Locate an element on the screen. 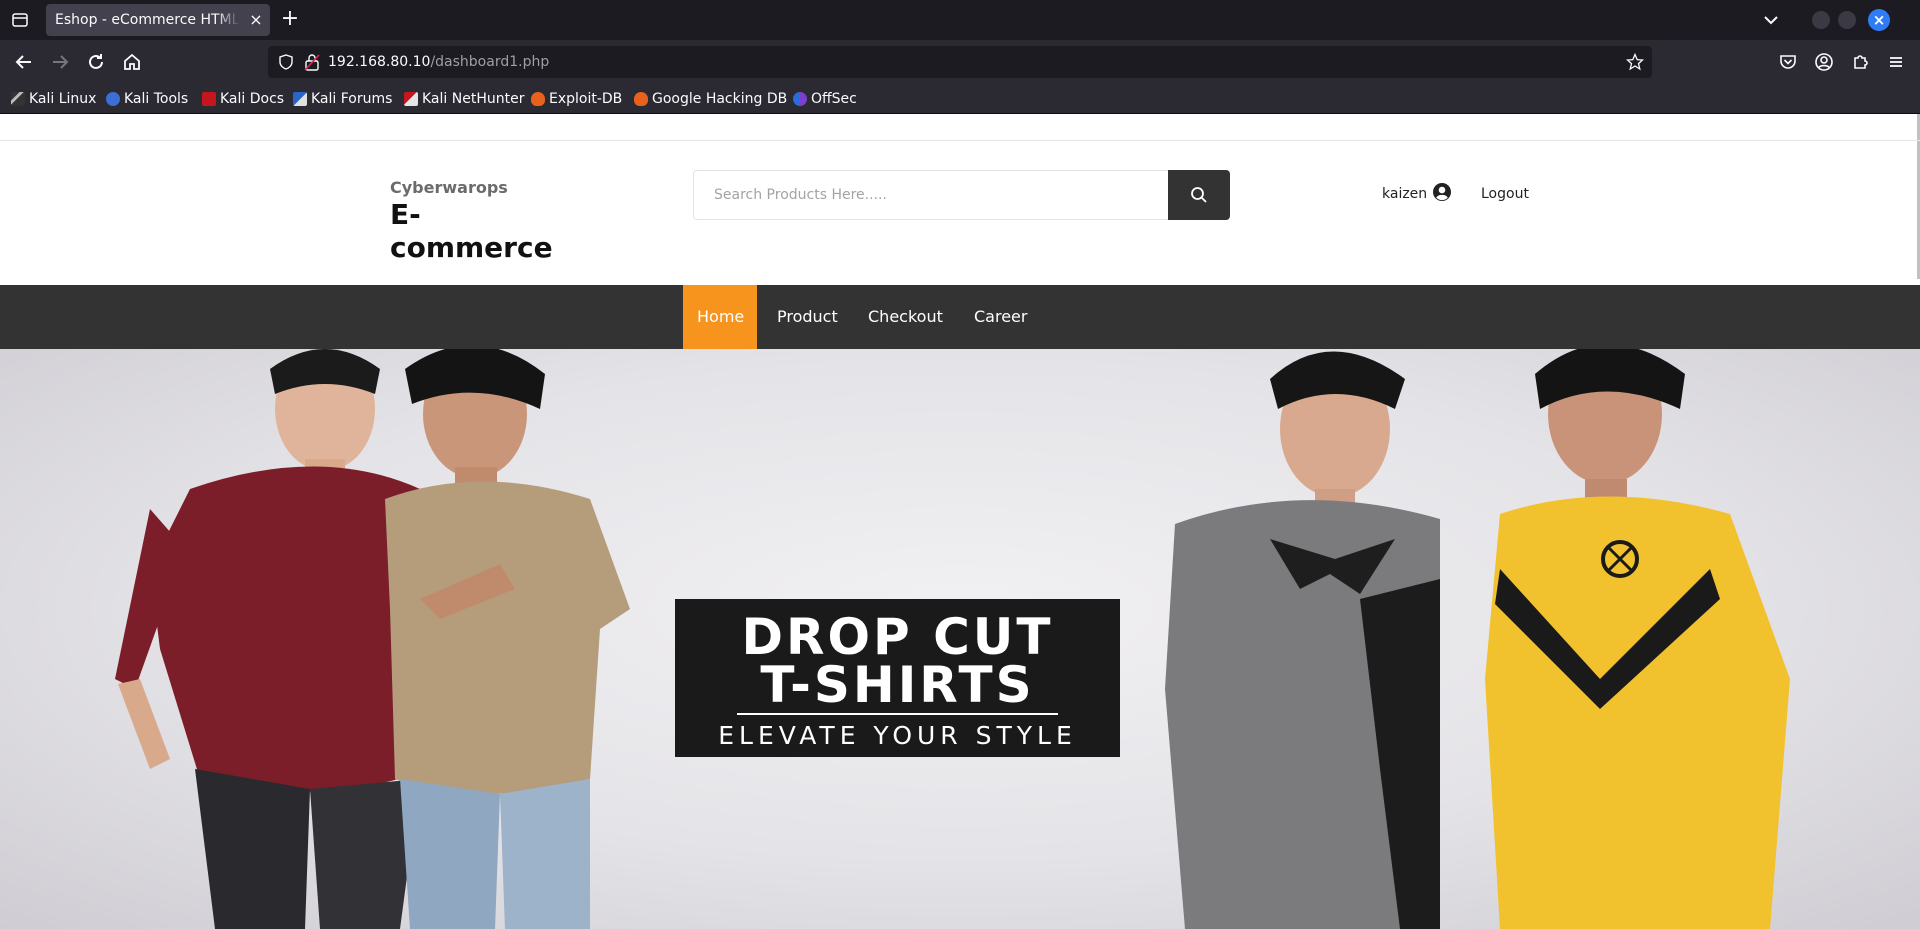  bookmark-google-hacking-db: Google Hacking DB is located at coordinates (710, 99).